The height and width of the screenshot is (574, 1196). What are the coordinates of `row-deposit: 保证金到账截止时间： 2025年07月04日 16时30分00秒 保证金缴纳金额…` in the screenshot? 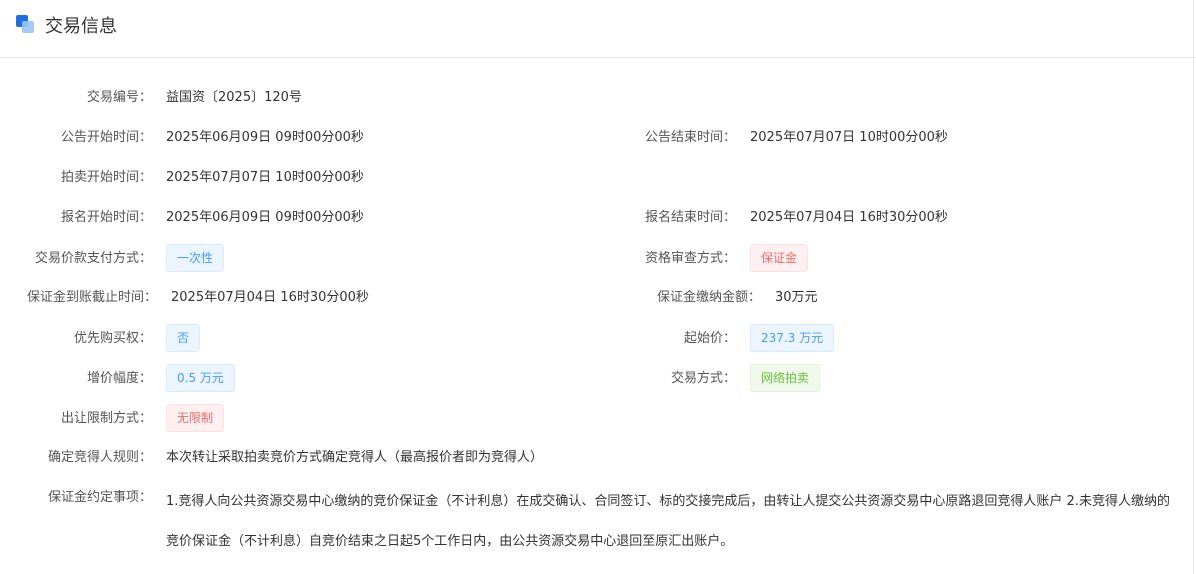 It's located at (598, 298).